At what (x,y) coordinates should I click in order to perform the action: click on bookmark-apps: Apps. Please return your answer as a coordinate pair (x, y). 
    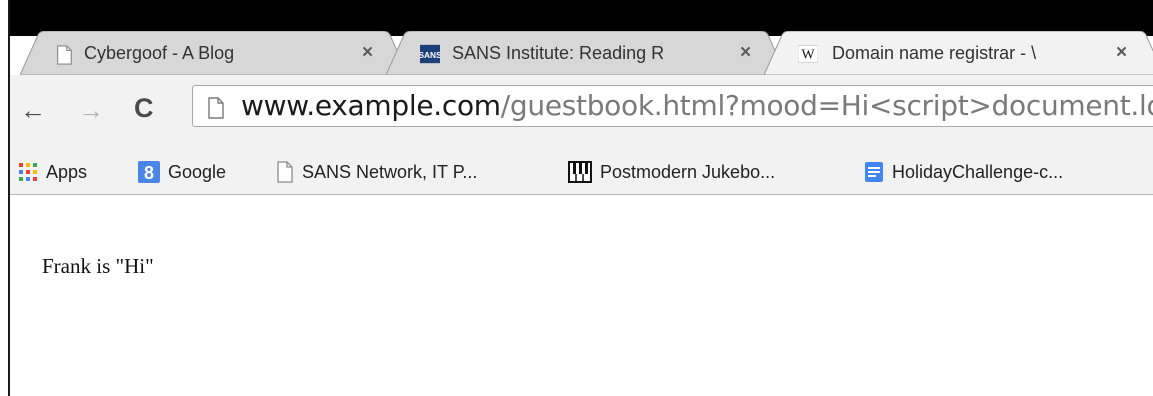
    Looking at the image, I should click on (52, 172).